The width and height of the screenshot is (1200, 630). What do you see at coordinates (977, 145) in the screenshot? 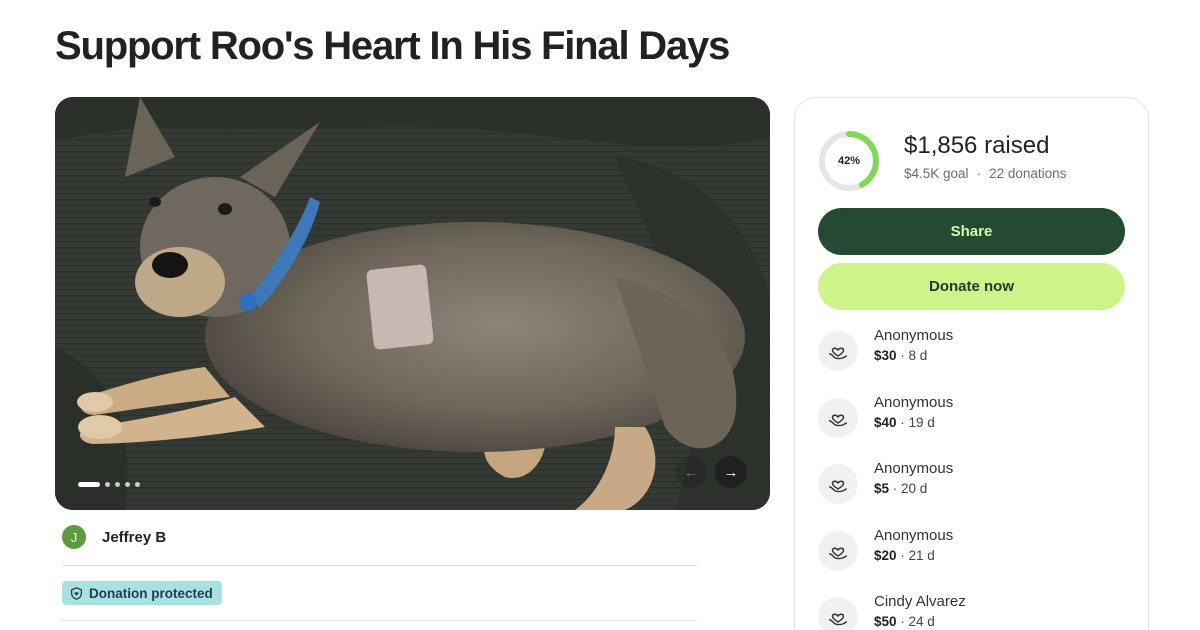
I see `amount-raised: $1,856 raised` at bounding box center [977, 145].